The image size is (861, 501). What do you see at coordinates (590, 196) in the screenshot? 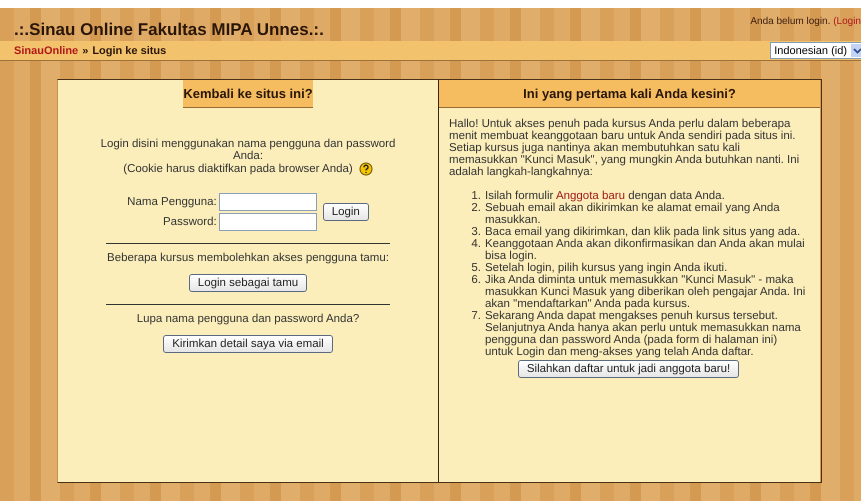
I see `signup-link: Anggota baru` at bounding box center [590, 196].